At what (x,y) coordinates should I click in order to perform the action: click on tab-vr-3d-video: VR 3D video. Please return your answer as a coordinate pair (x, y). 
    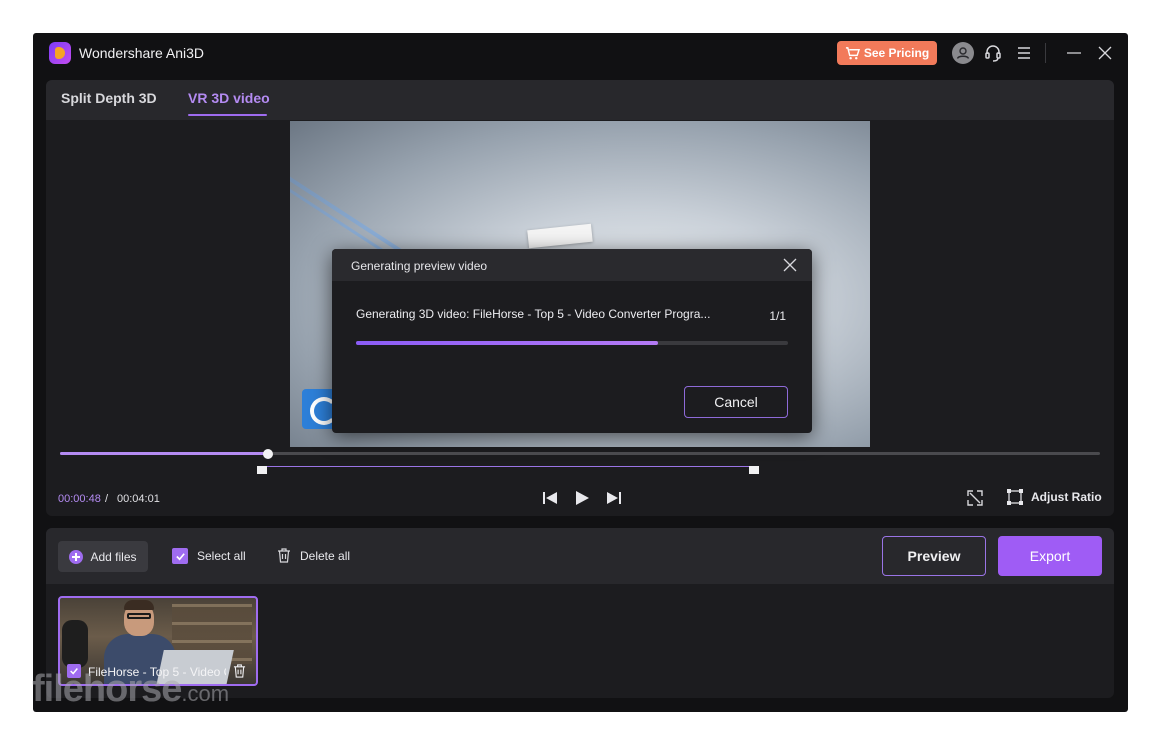
    Looking at the image, I should click on (229, 98).